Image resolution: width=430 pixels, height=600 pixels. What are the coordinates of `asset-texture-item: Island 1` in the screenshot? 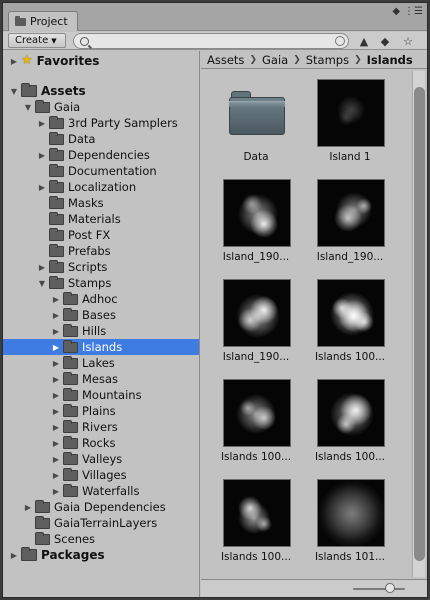 It's located at (350, 119).